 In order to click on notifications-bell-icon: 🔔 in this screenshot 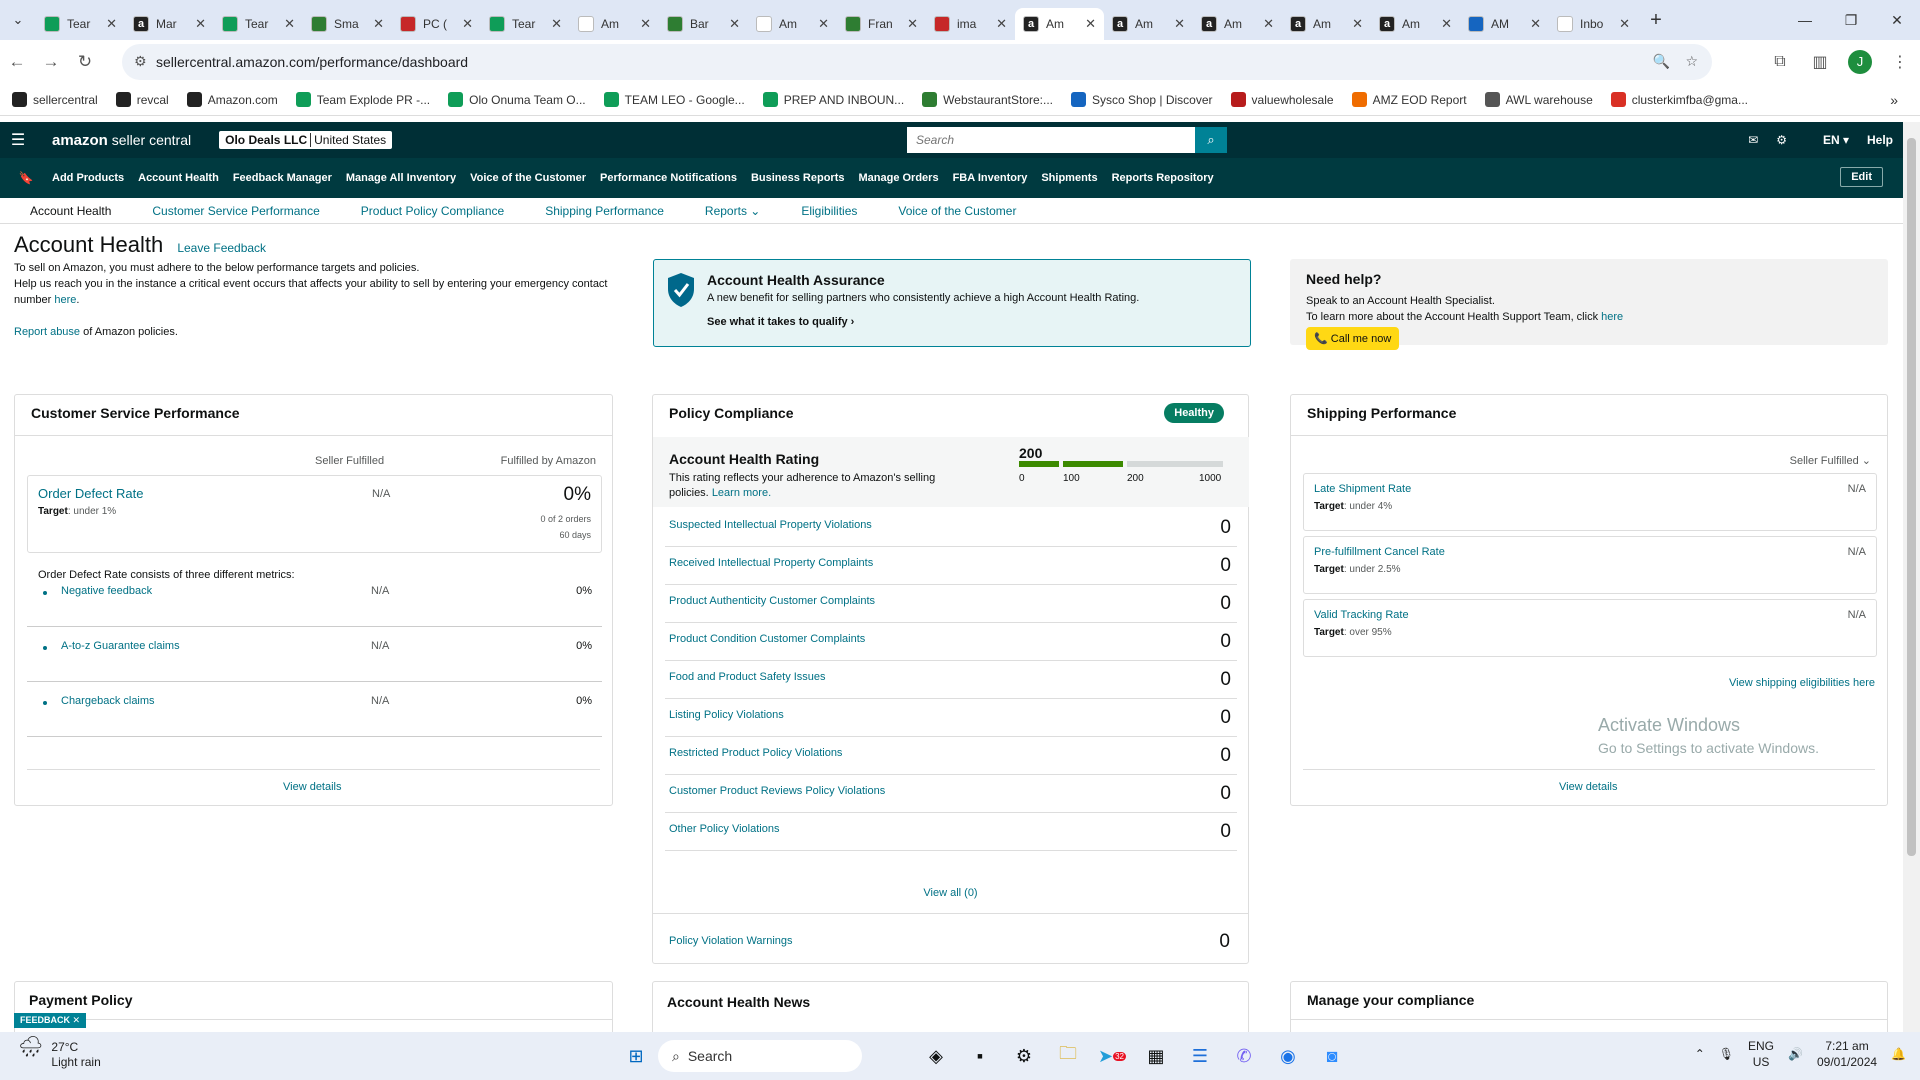, I will do `click(1898, 1054)`.